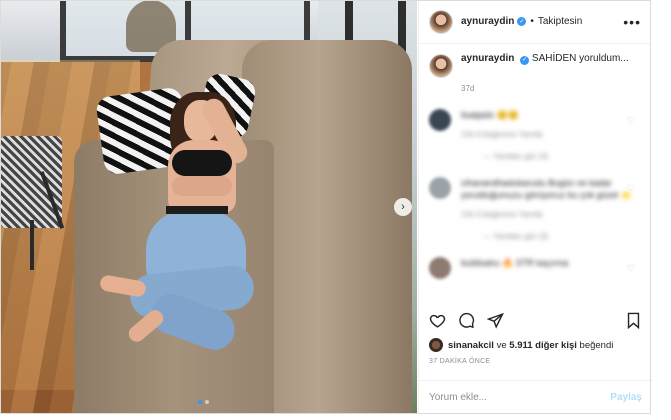 The width and height of the screenshot is (671, 420). I want to click on author-avatar, so click(441, 21).